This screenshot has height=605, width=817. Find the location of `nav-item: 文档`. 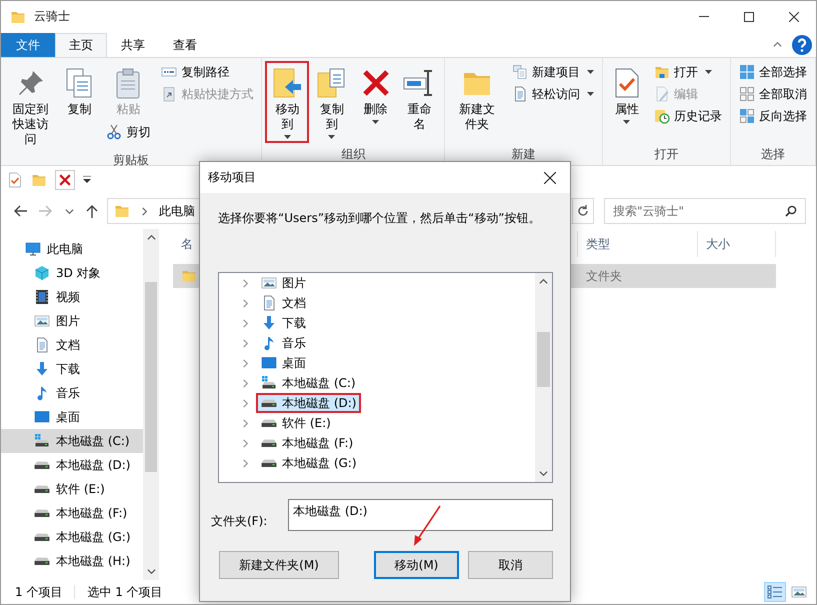

nav-item: 文档 is located at coordinates (72, 345).